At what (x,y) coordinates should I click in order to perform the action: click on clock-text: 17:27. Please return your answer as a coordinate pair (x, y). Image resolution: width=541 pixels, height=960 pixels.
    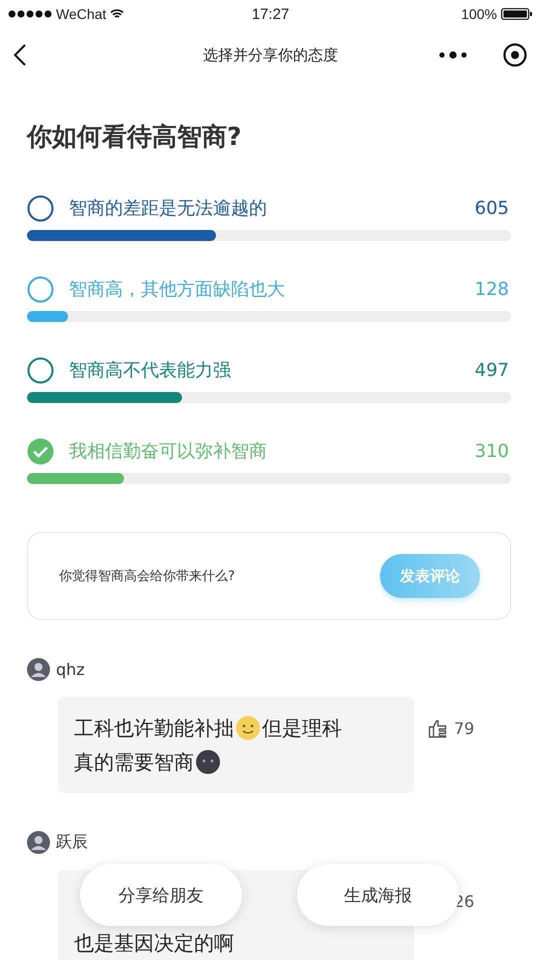
    Looking at the image, I should click on (271, 14).